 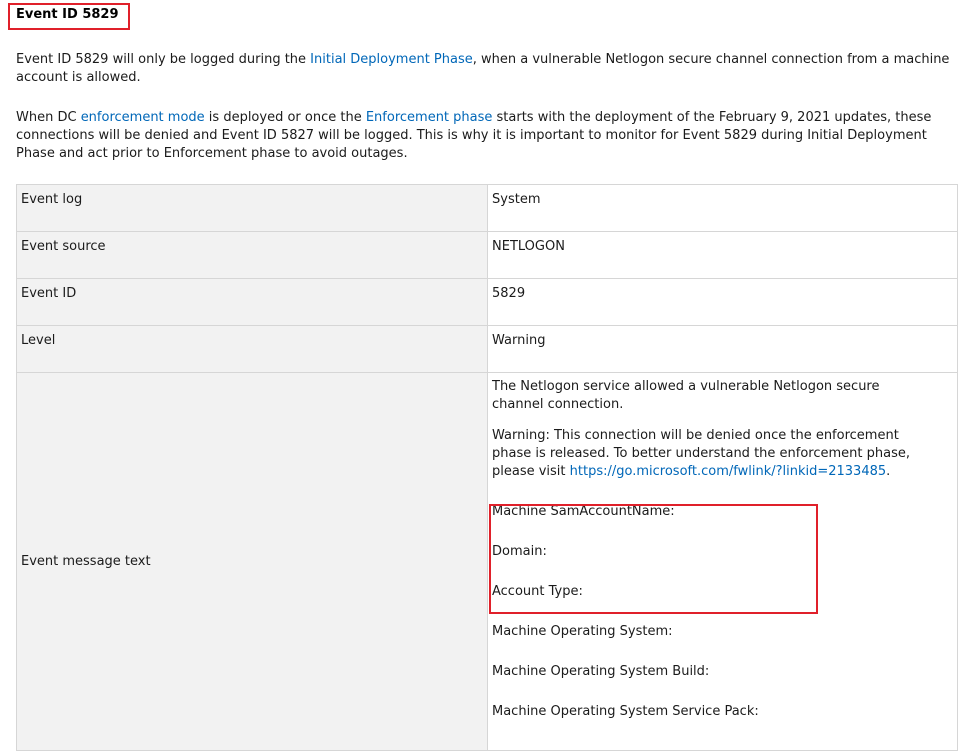 I want to click on field-machine-os-service-pack: Machine Operating System Service Pack:, so click(x=625, y=711).